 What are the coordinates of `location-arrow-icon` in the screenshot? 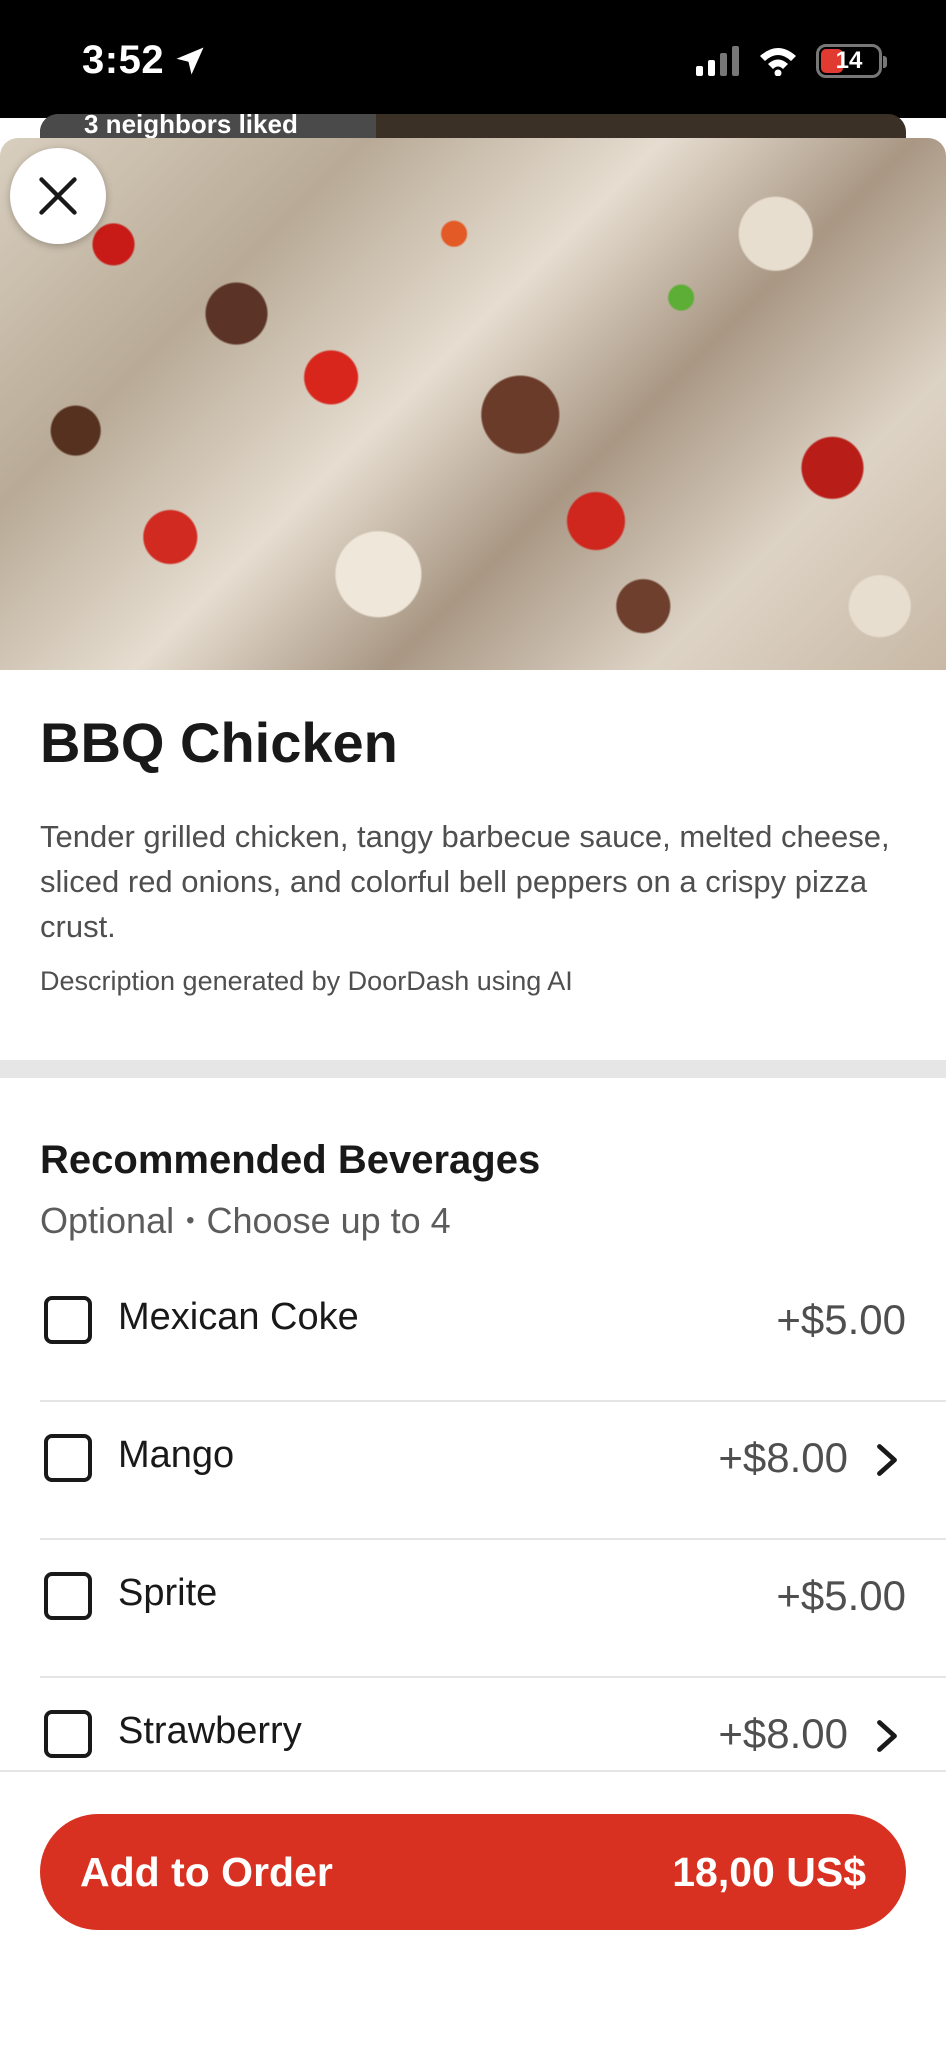 It's located at (190, 60).